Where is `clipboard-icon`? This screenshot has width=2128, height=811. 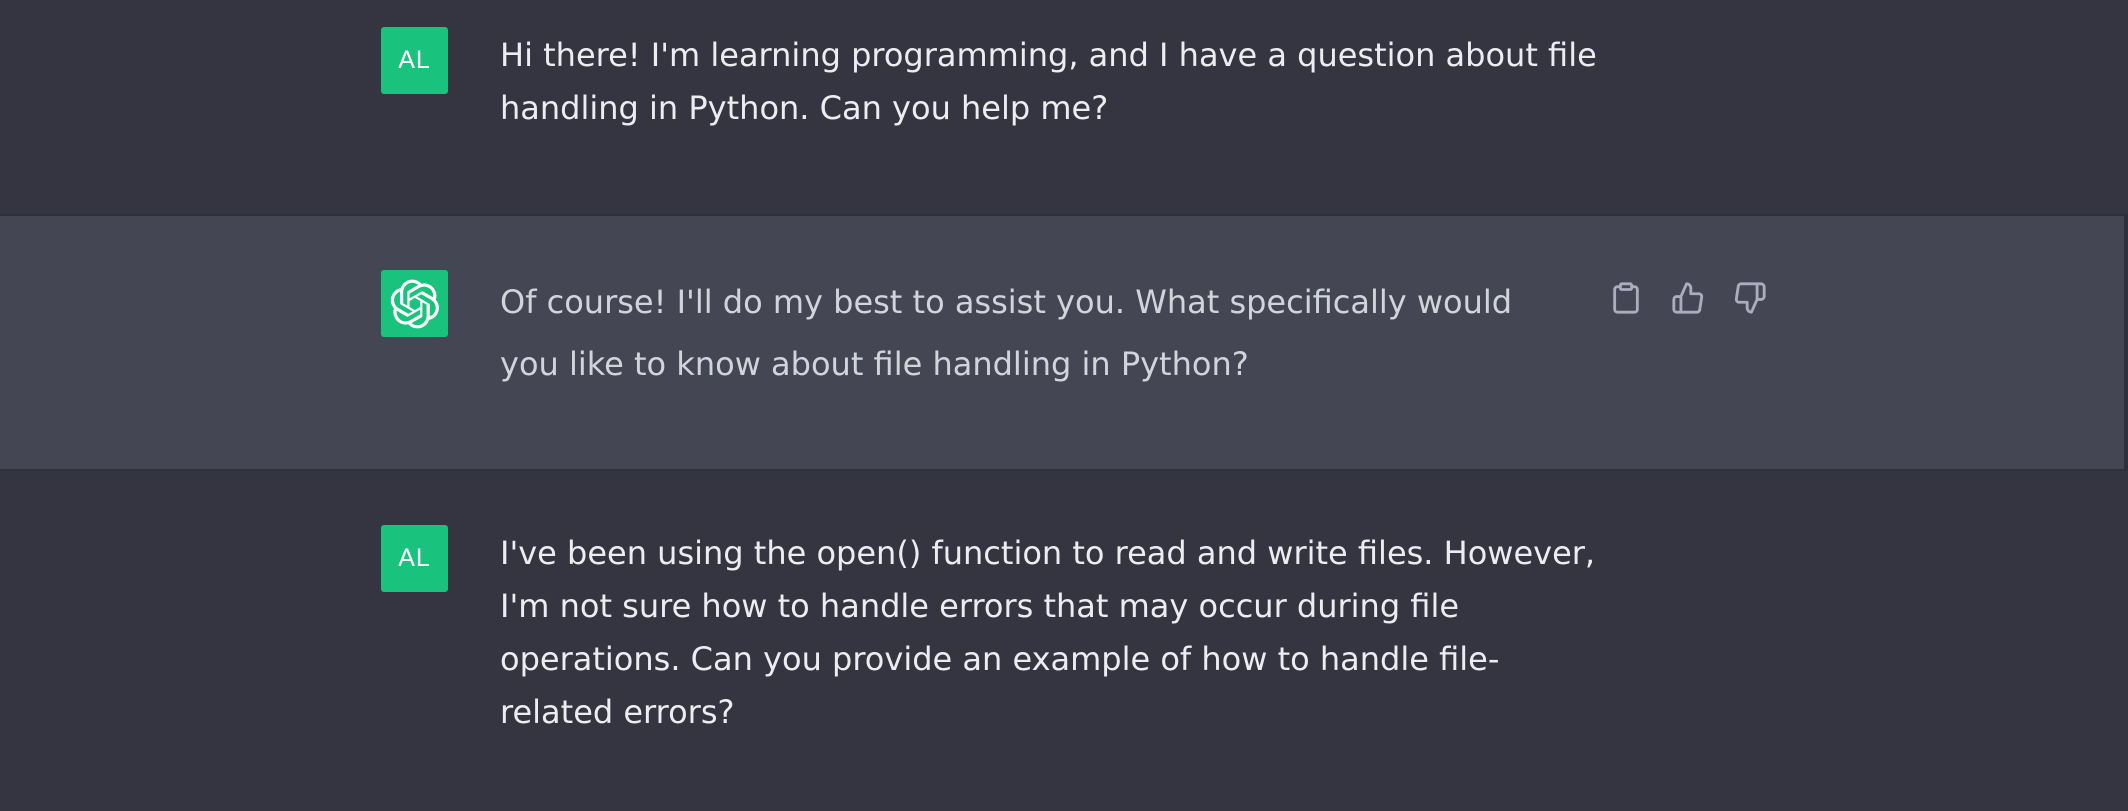 clipboard-icon is located at coordinates (1626, 298).